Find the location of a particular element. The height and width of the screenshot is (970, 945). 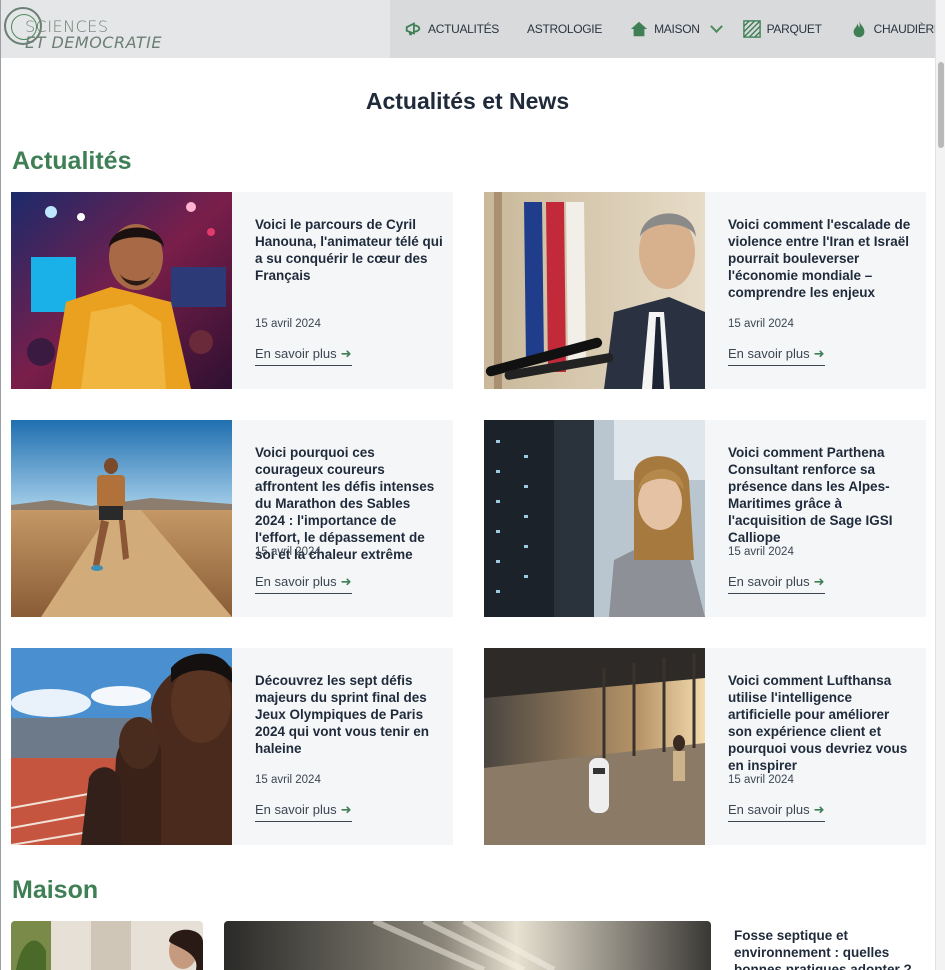

nav-item-astrologie: ASTROLOGIE is located at coordinates (564, 29).